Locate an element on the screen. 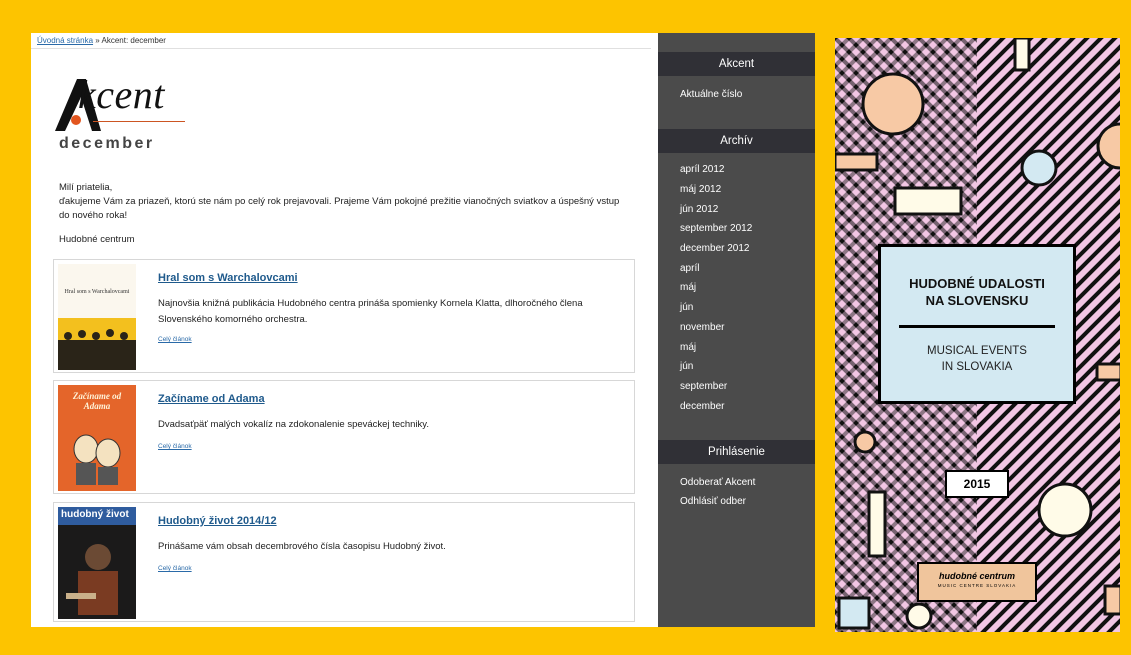  article-thumbnail: Hral som s Warchalovcami is located at coordinates (97, 317).